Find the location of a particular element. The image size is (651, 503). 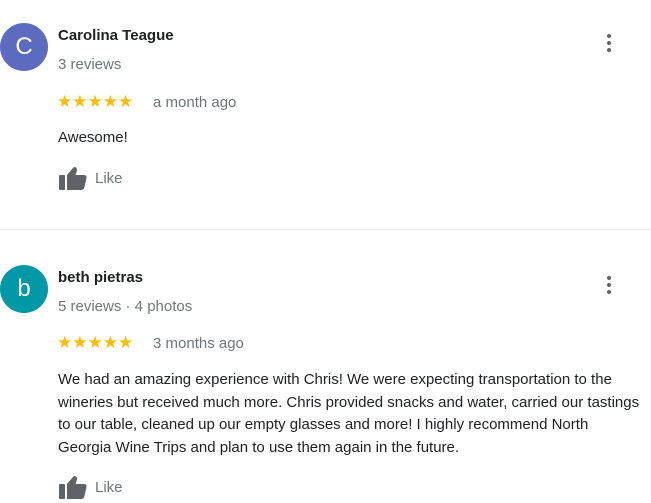

avatar: b is located at coordinates (24, 289).